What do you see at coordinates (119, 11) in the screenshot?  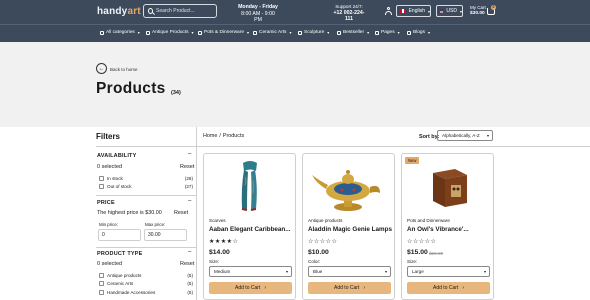 I see `logo: handyart` at bounding box center [119, 11].